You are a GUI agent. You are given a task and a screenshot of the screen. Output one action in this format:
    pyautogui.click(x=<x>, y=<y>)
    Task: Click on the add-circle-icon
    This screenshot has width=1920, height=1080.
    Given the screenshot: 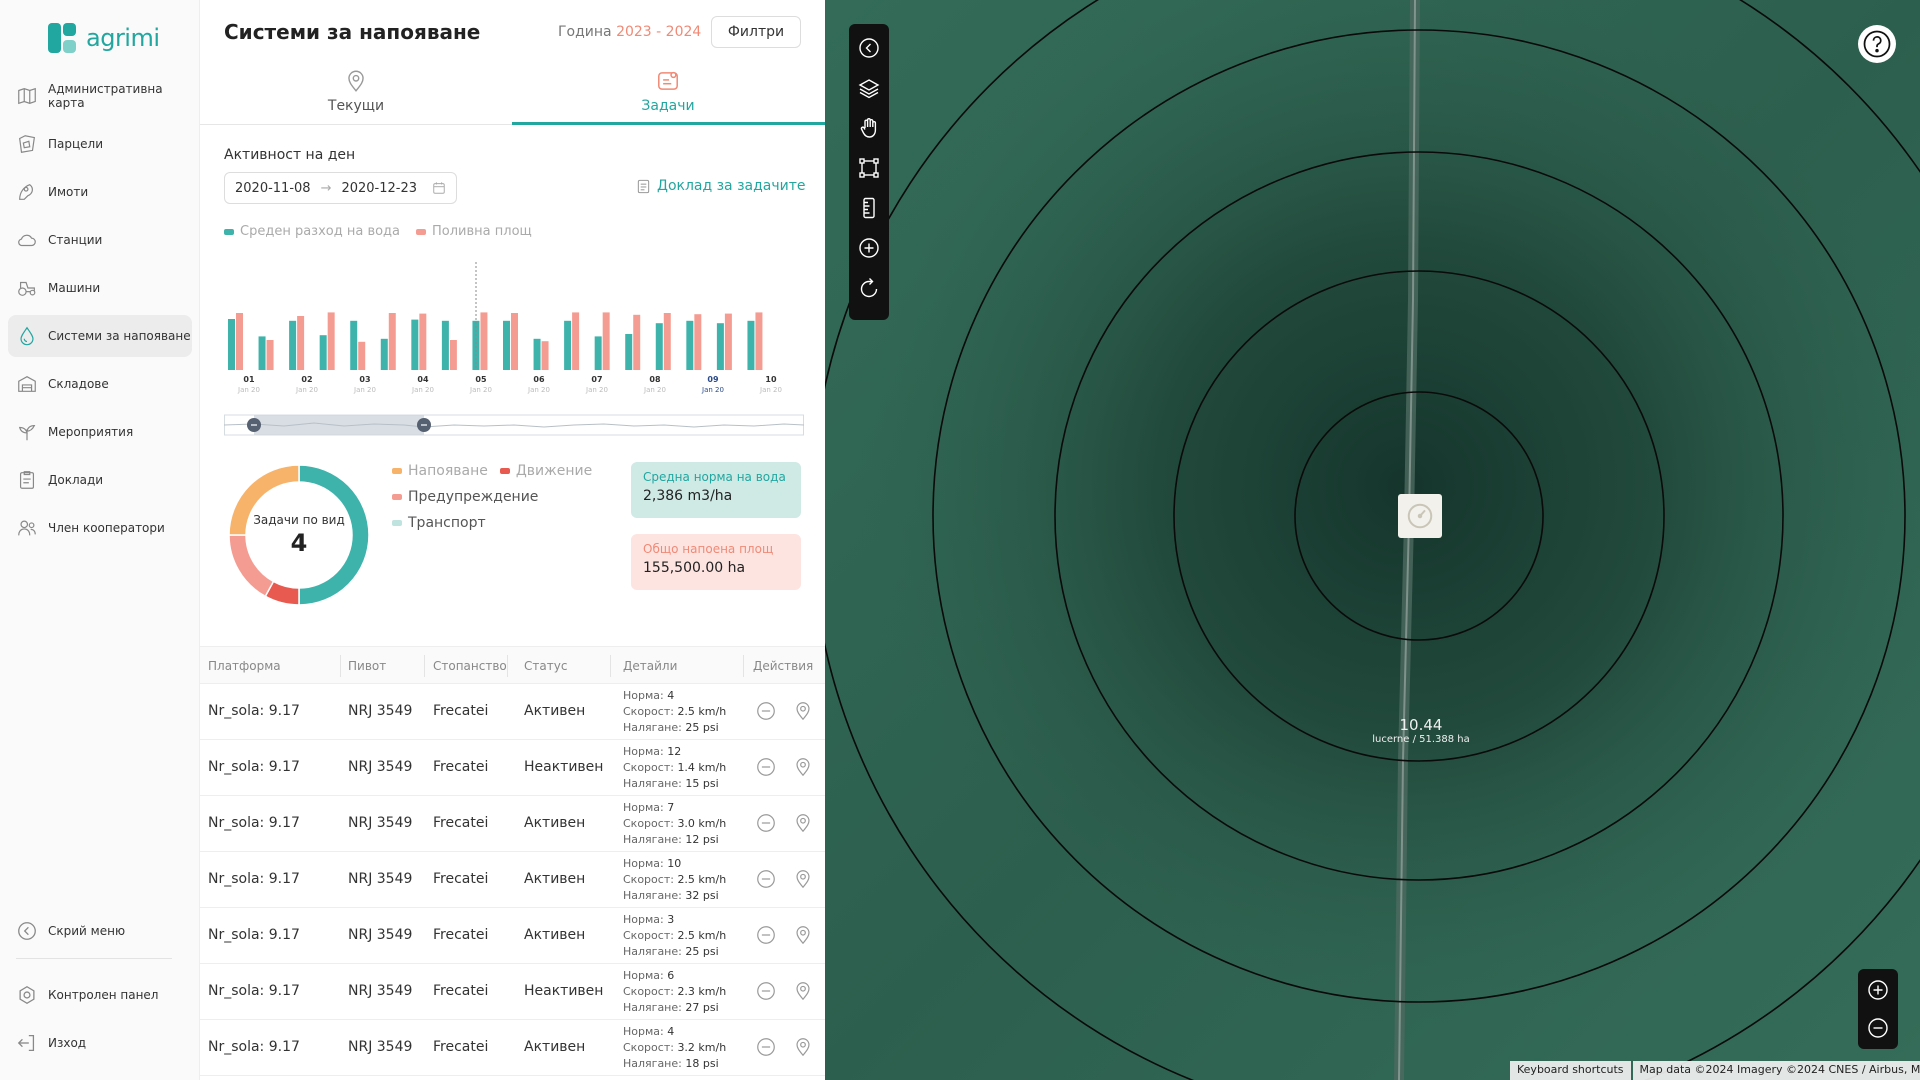 What is the action you would take?
    pyautogui.click(x=869, y=248)
    